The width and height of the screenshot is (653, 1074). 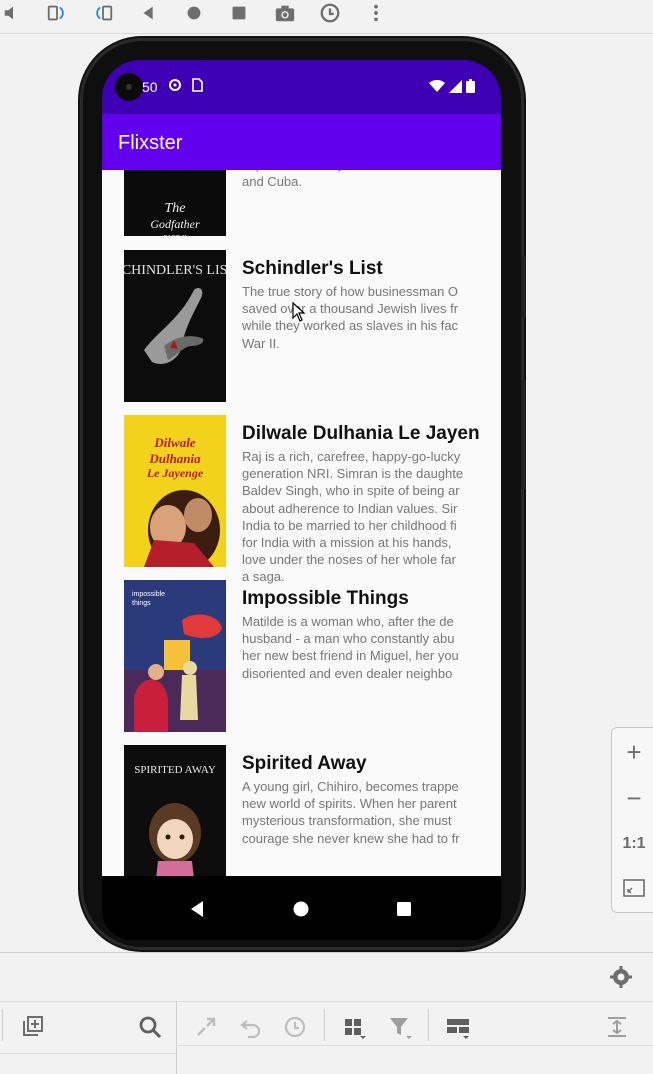 What do you see at coordinates (470, 88) in the screenshot?
I see `battery-icon` at bounding box center [470, 88].